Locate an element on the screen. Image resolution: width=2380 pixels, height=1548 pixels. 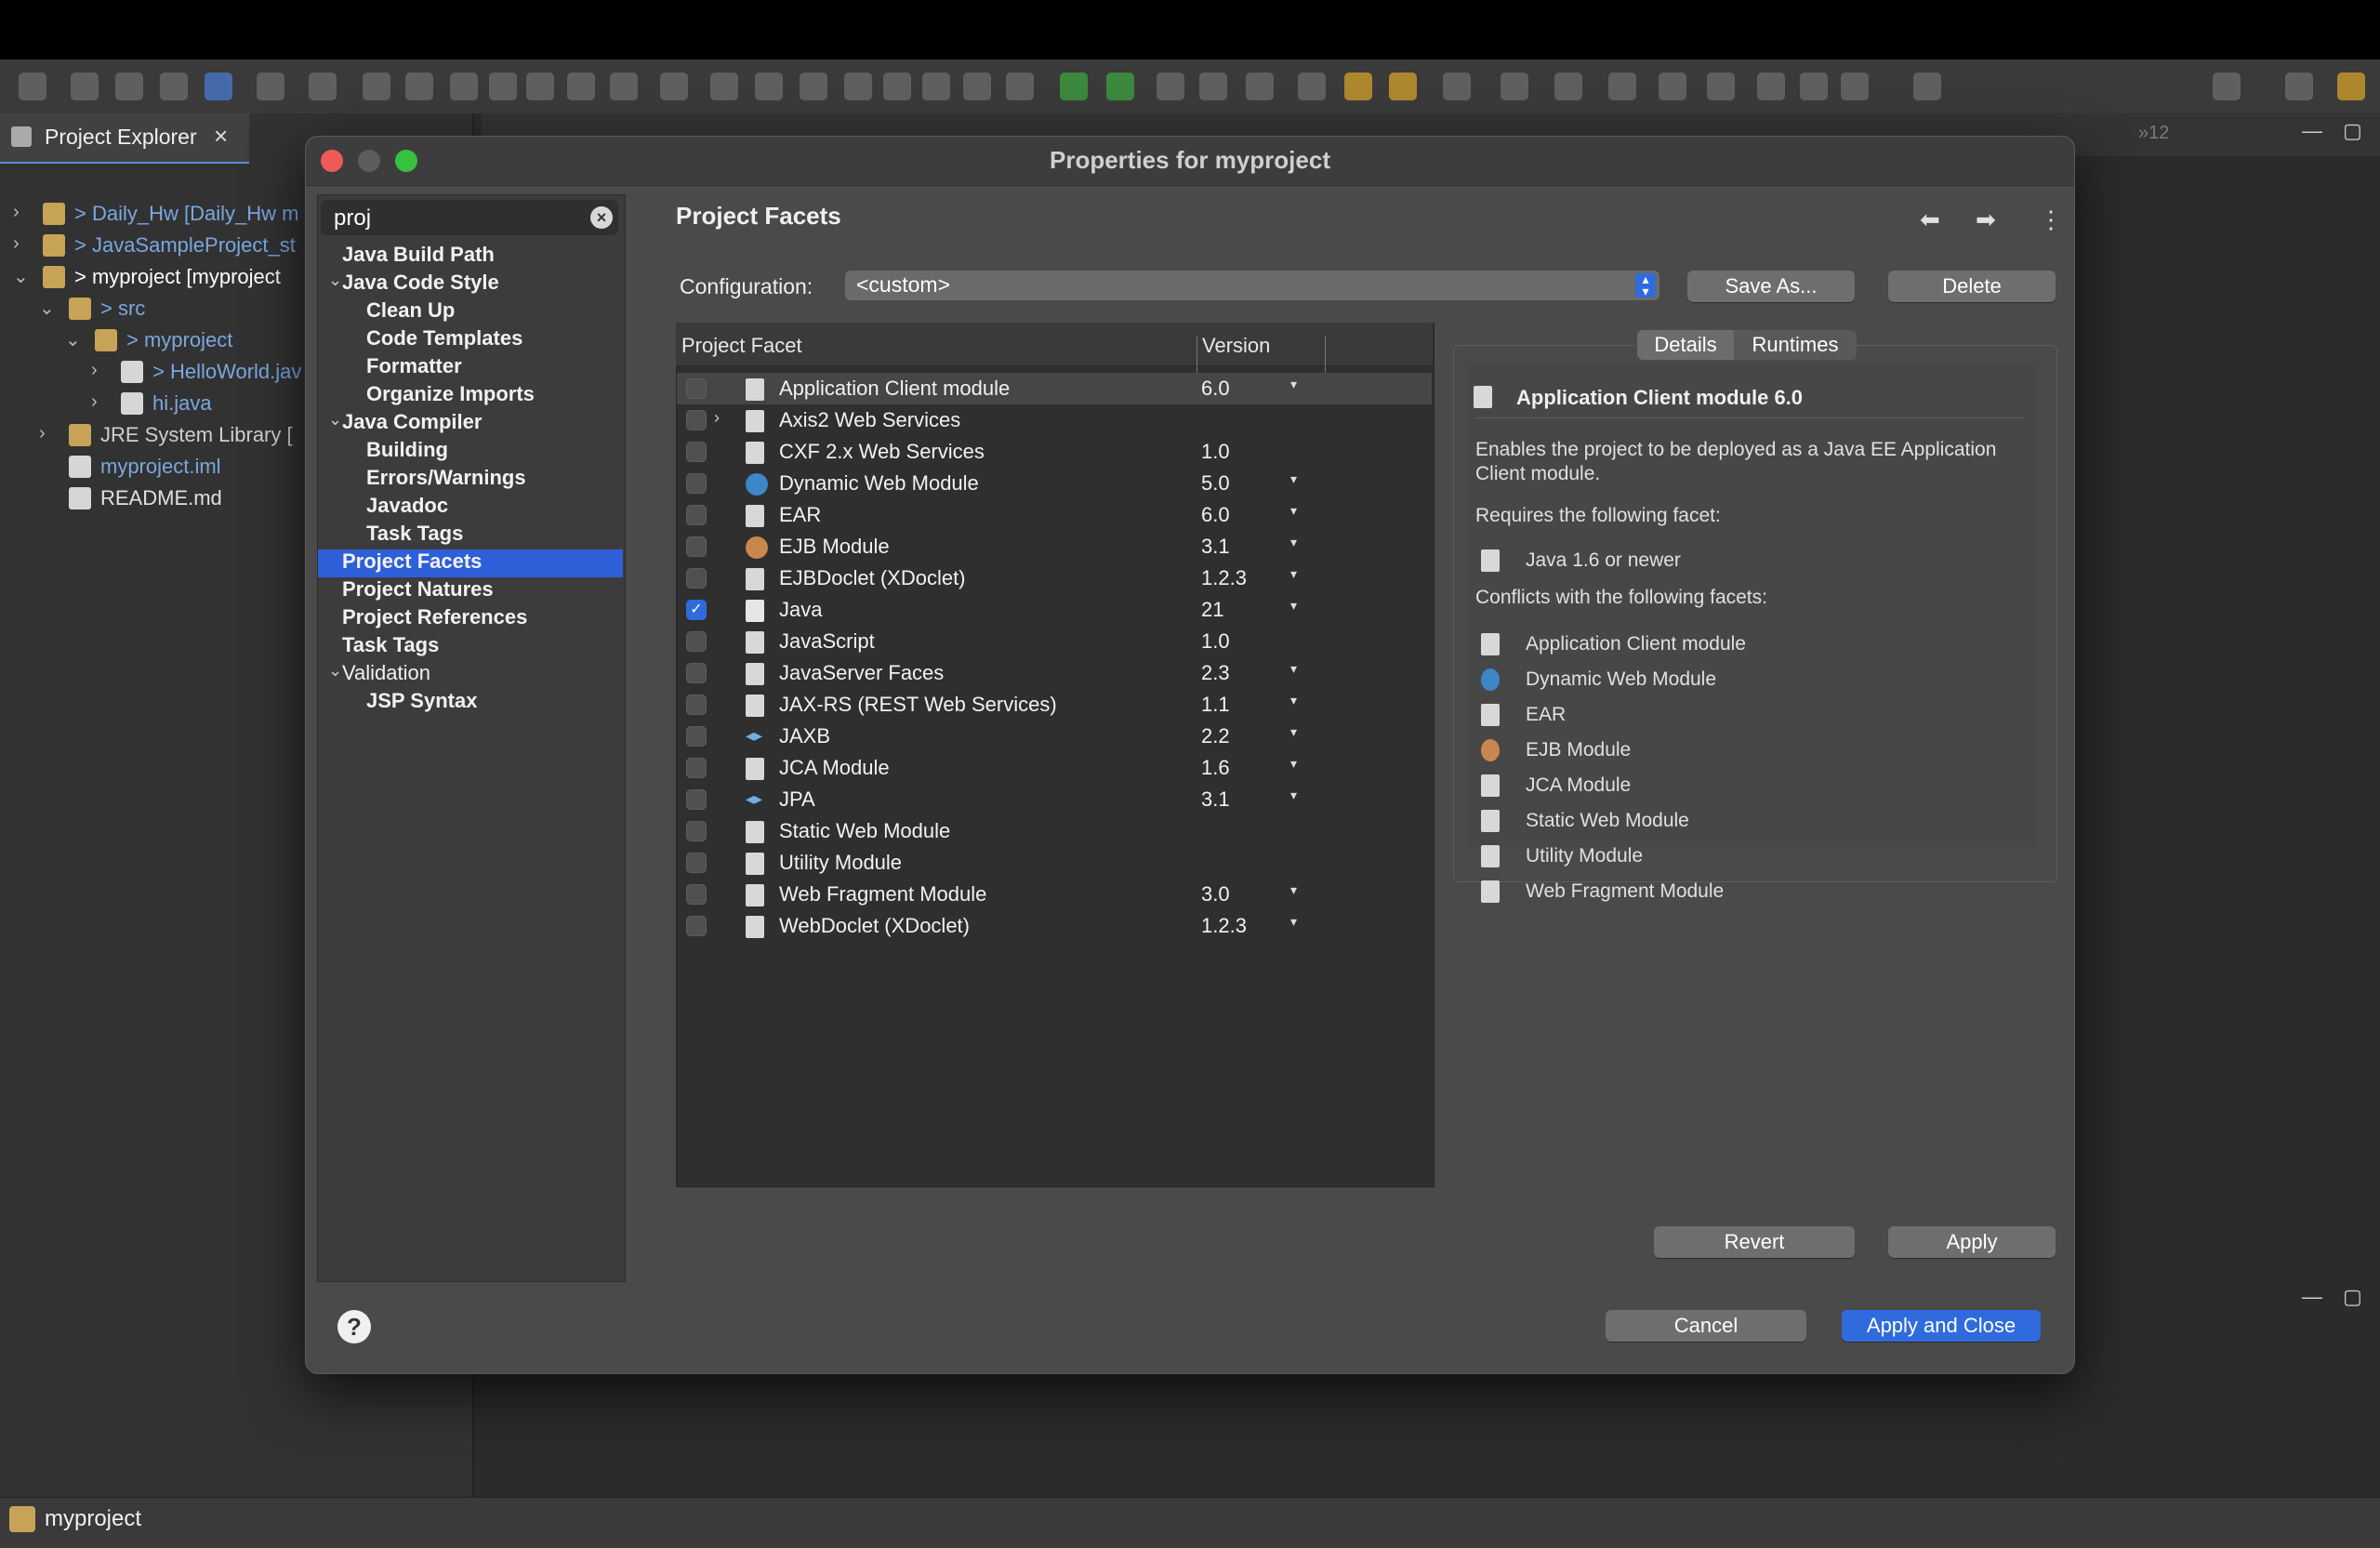
facet-column-header: Project Facet is located at coordinates (741, 346).